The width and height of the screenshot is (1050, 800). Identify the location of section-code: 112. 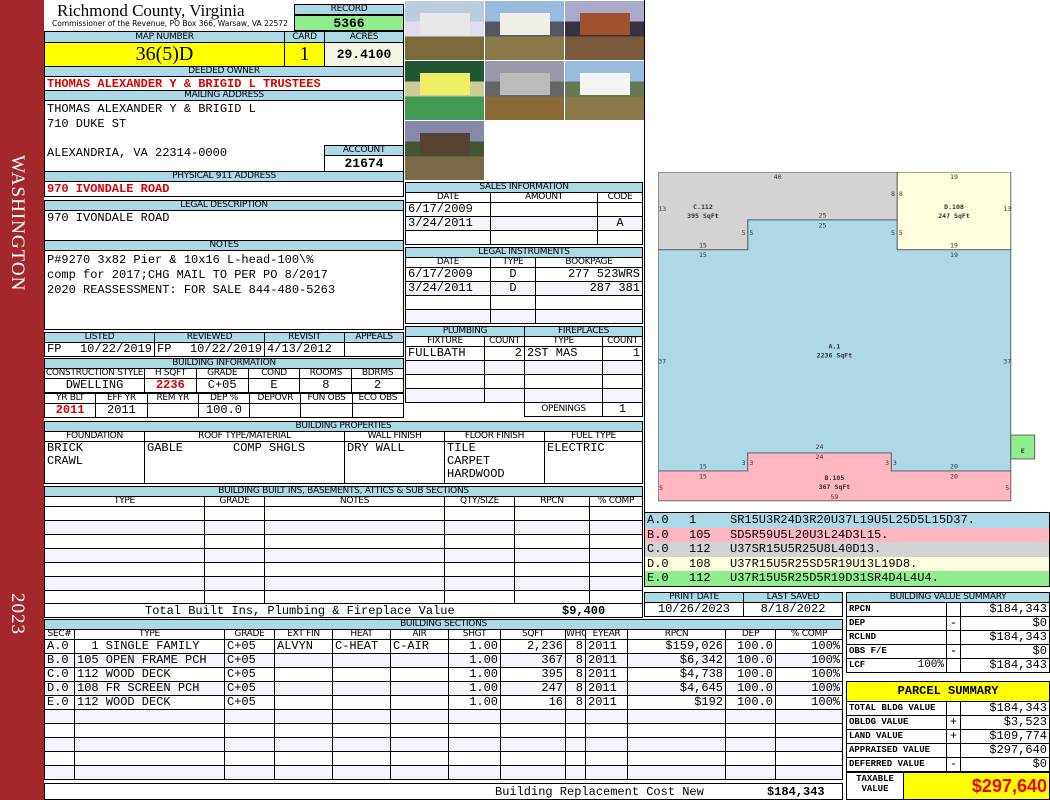
(700, 578).